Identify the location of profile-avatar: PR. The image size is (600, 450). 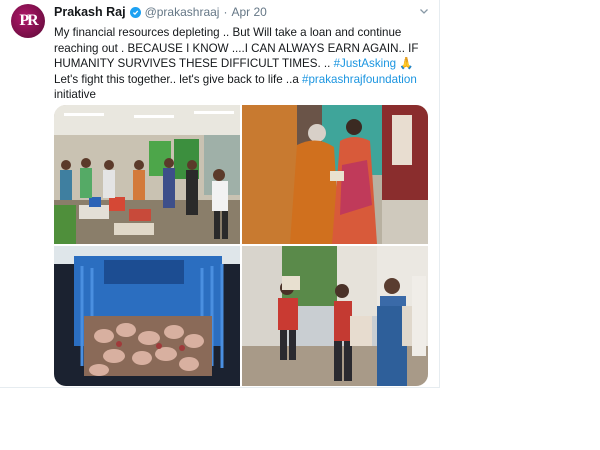
(28, 21).